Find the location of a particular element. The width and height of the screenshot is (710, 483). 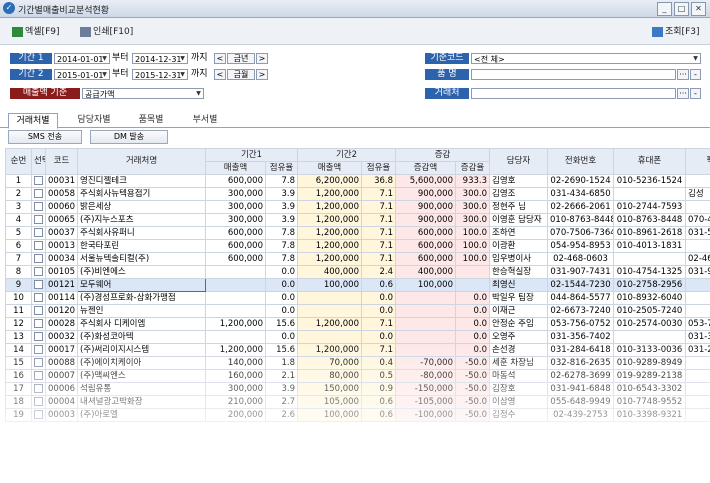

col-p2-share: 점유율 is located at coordinates (378, 168).